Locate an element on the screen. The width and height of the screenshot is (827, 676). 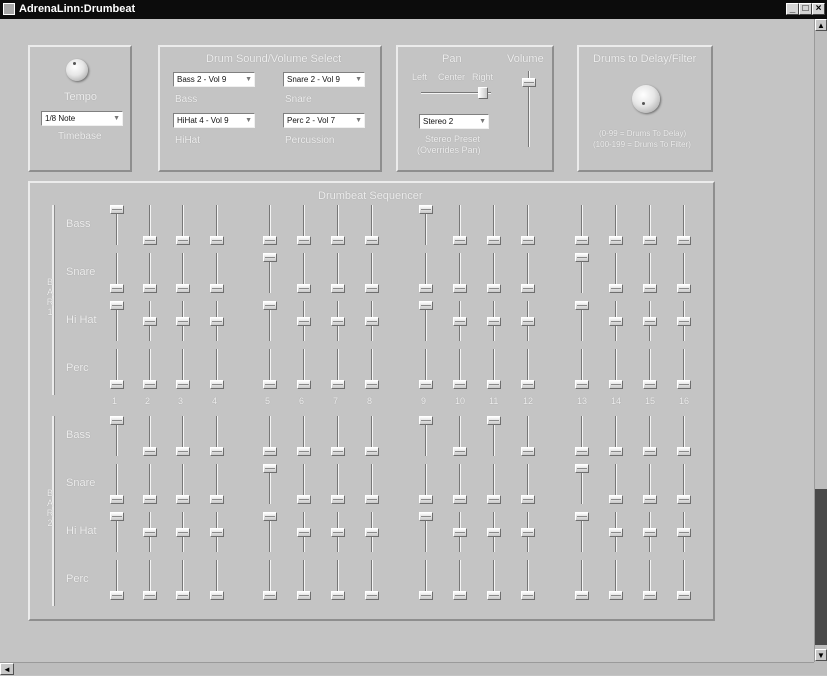
snare-sound-dropdown: Snare 2 - Vol 9 ▼ is located at coordinates (324, 79).